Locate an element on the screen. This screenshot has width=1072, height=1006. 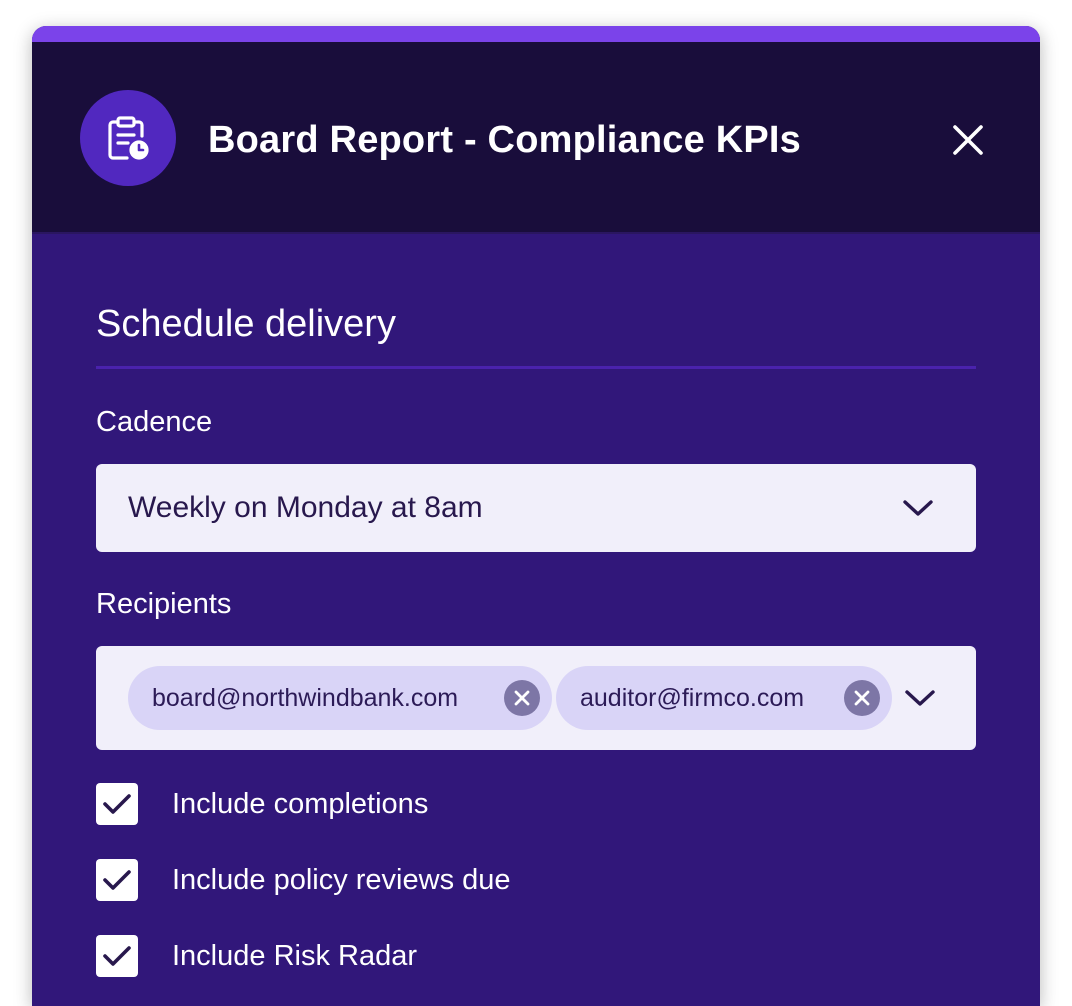
option-label: Include completions is located at coordinates (300, 803).